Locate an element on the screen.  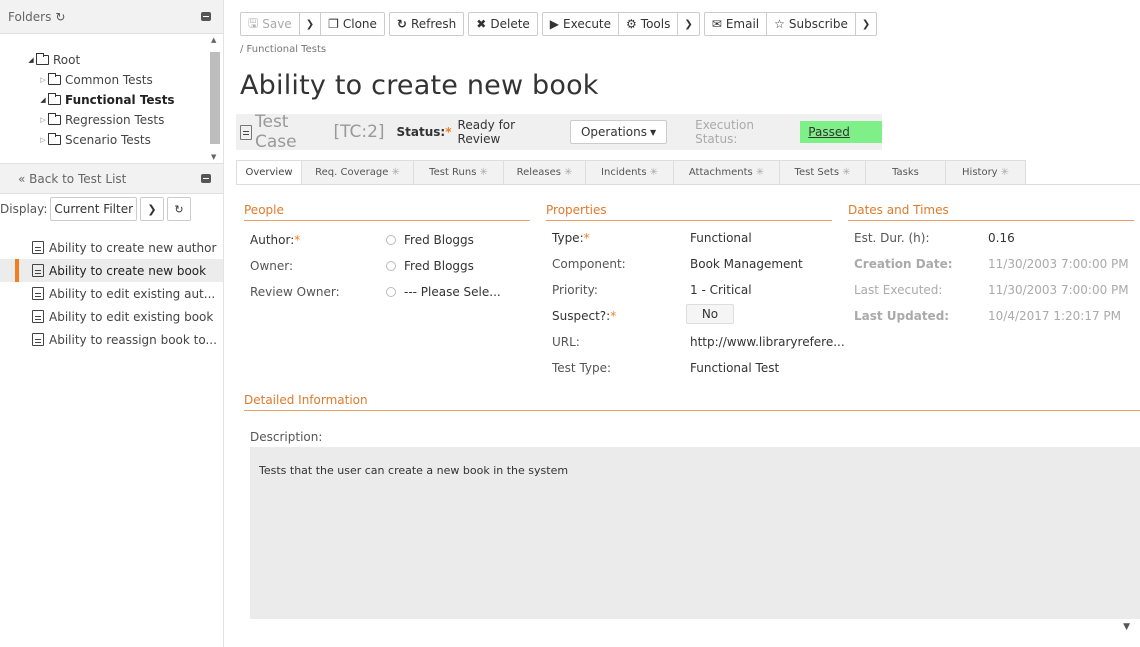
tools-button: ⚙ Tools is located at coordinates (649, 24).